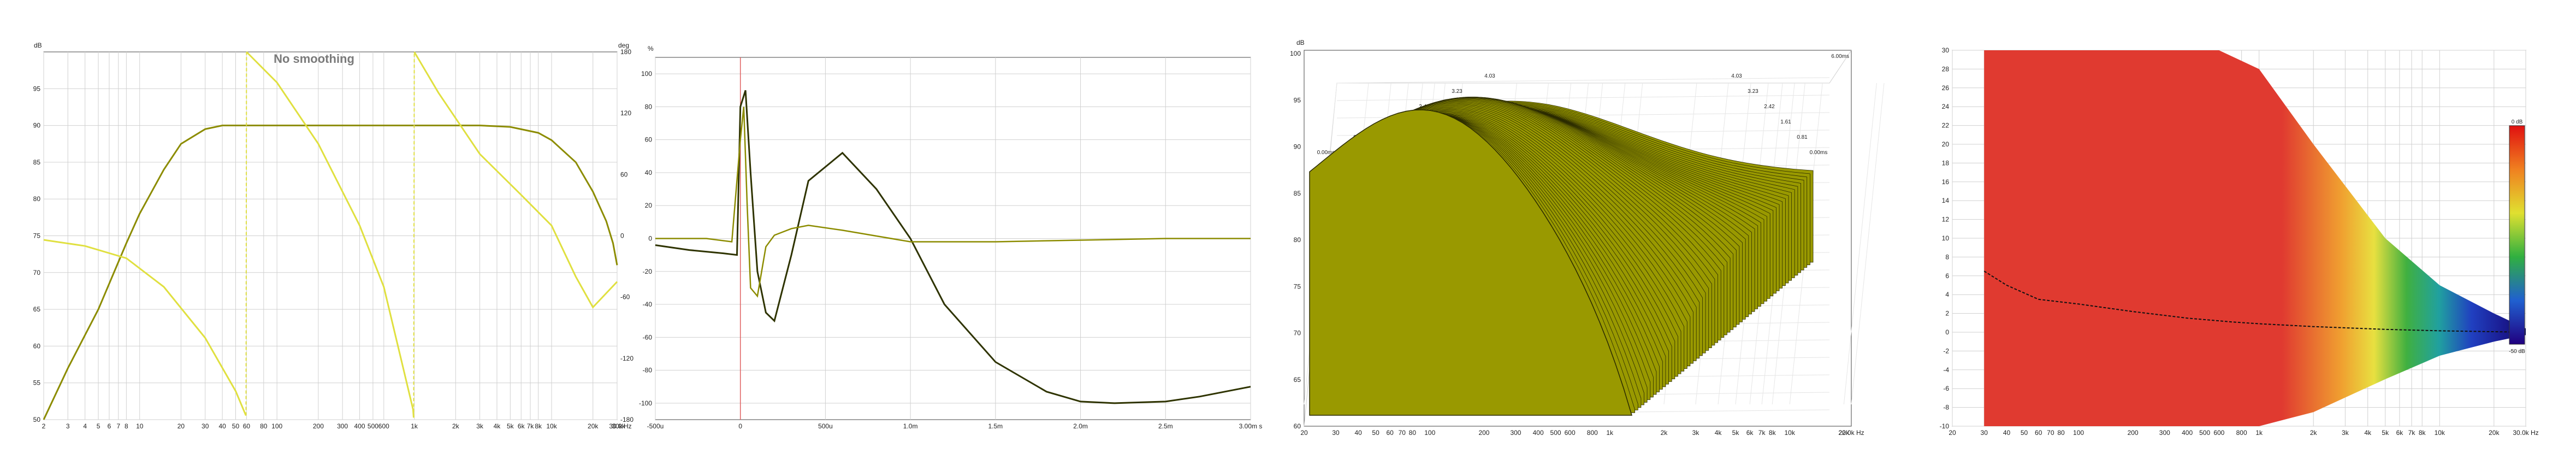 The width and height of the screenshot is (2576, 471). What do you see at coordinates (648, 337) in the screenshot?
I see `y-tick-label: -60` at bounding box center [648, 337].